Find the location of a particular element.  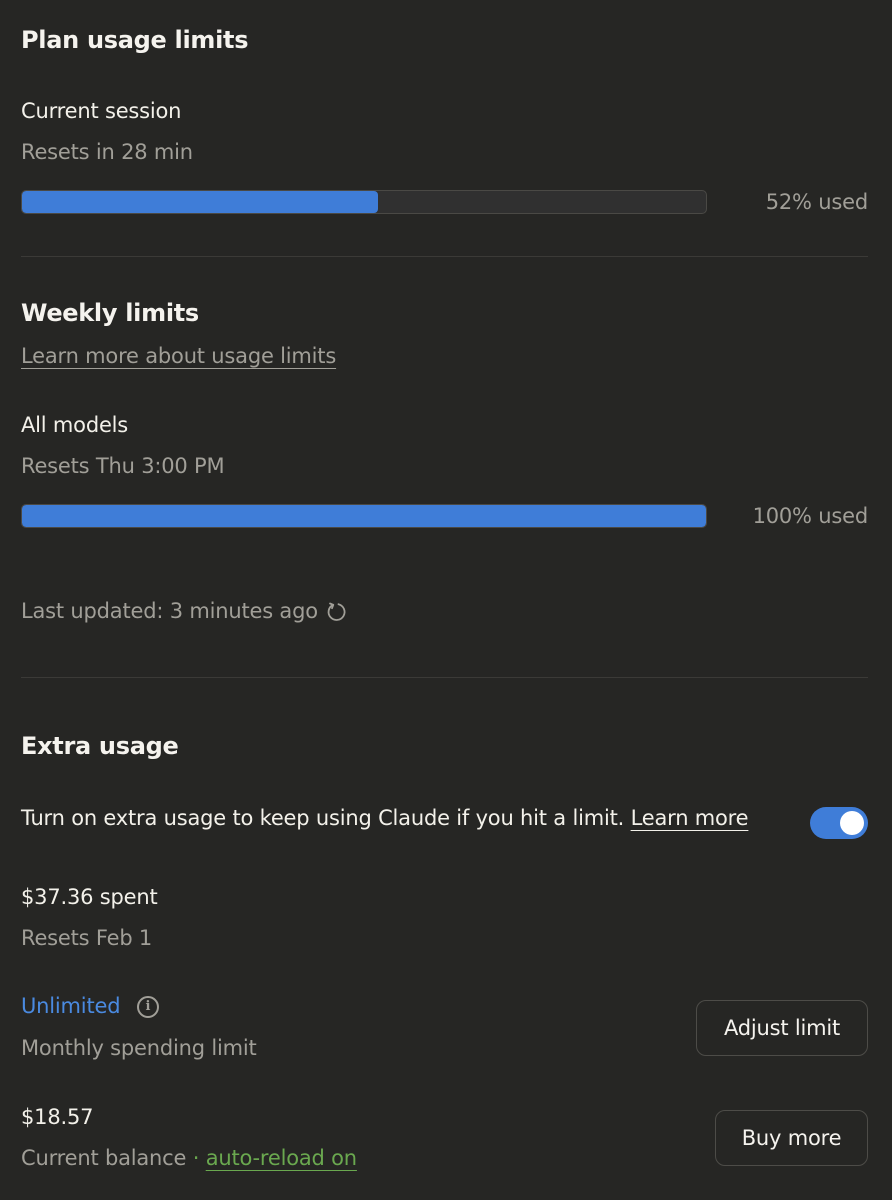

buy-more-button: Buy more is located at coordinates (791, 1138).